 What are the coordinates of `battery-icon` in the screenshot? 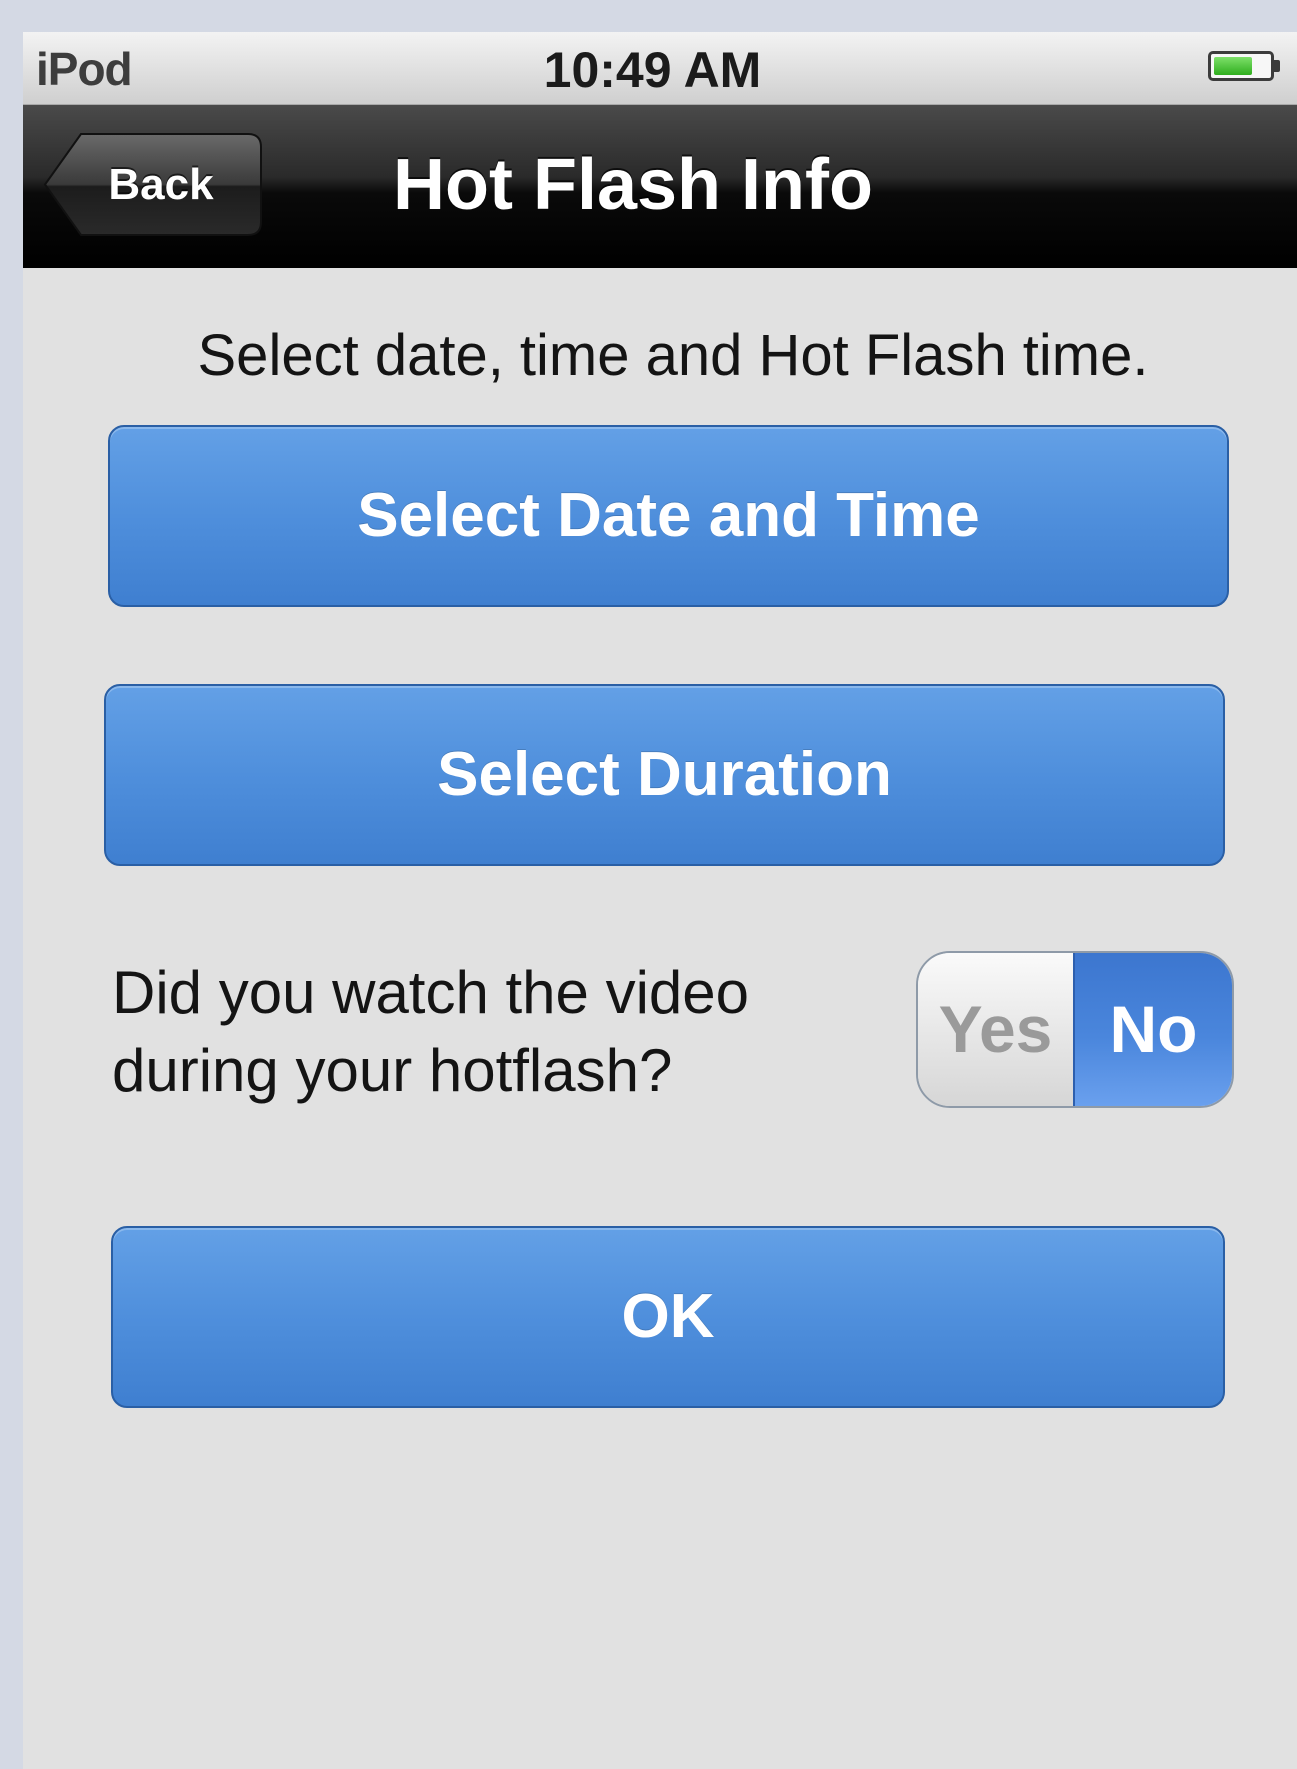 It's located at (1241, 66).